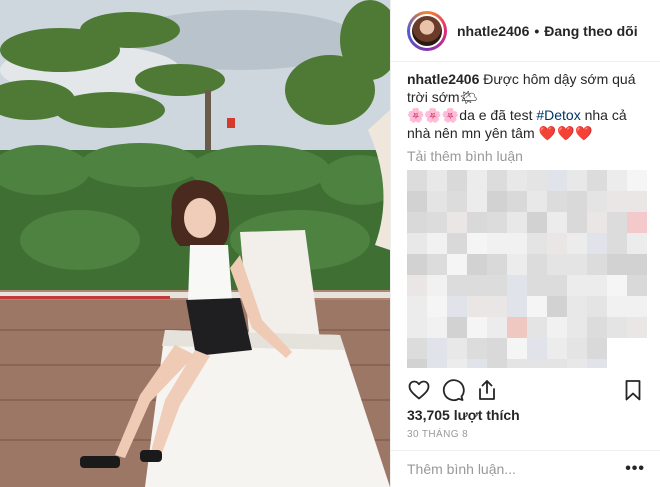 This screenshot has height=487, width=660. I want to click on heart-outline-icon, so click(419, 390).